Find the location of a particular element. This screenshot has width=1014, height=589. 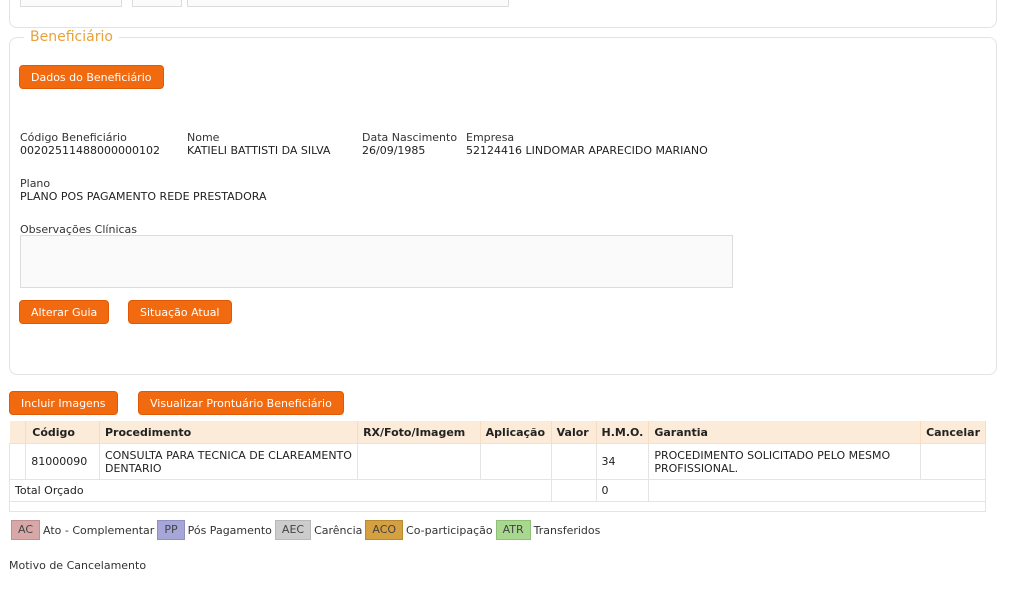

legend-badge-pp: PP is located at coordinates (171, 530).